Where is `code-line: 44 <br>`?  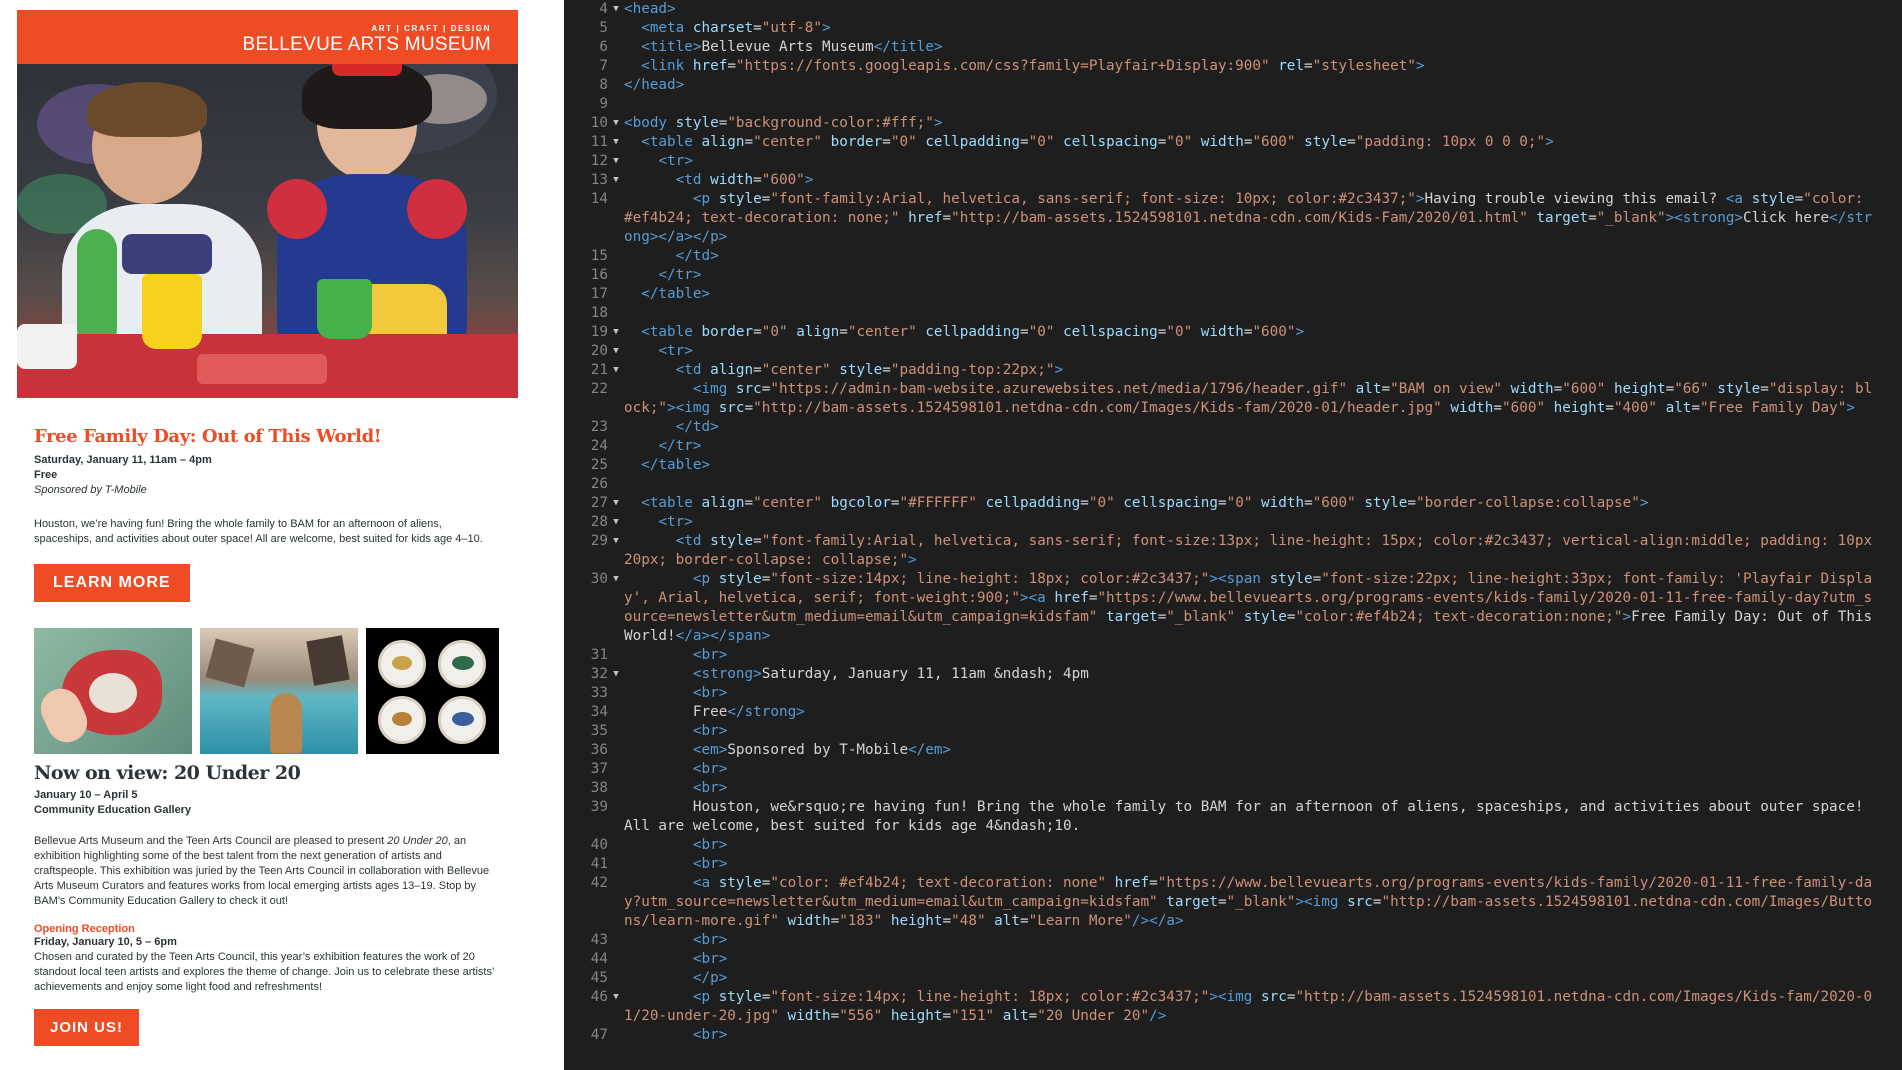
code-line: 44 <br> is located at coordinates (1233, 959).